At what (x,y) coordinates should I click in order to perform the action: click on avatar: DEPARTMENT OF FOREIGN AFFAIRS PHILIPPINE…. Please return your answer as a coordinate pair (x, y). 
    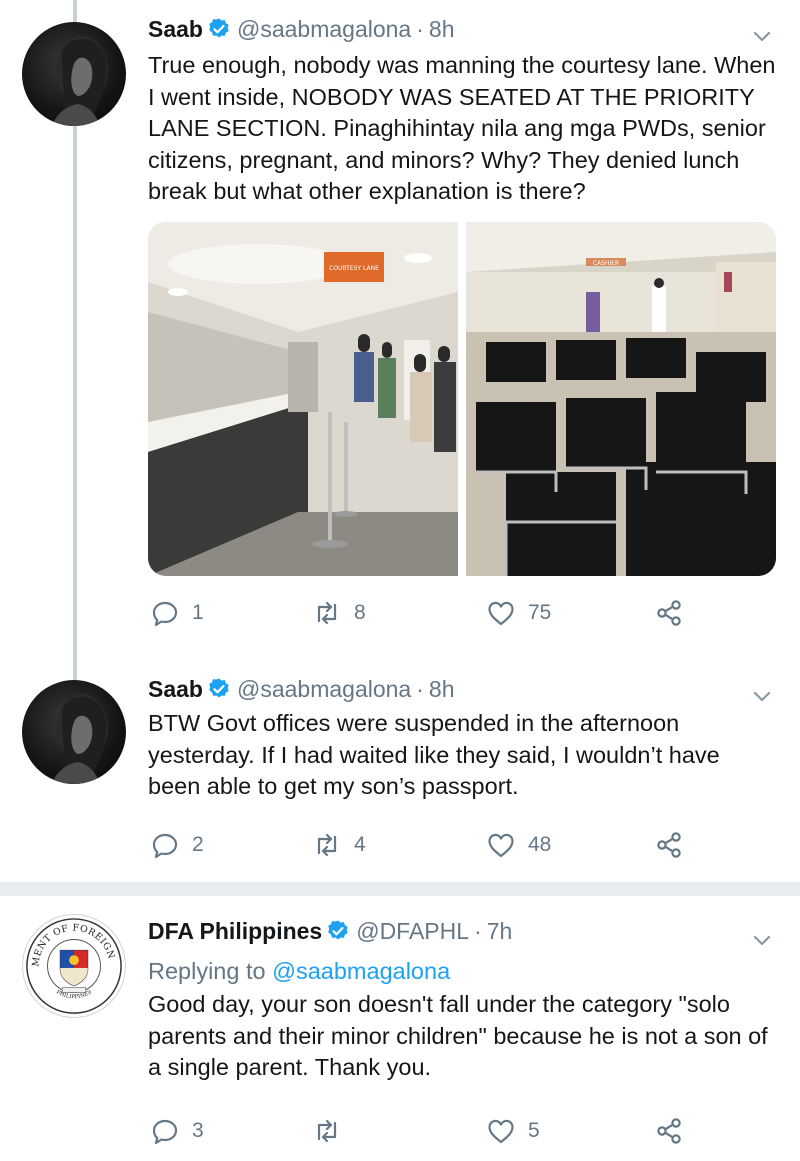
    Looking at the image, I should click on (74, 966).